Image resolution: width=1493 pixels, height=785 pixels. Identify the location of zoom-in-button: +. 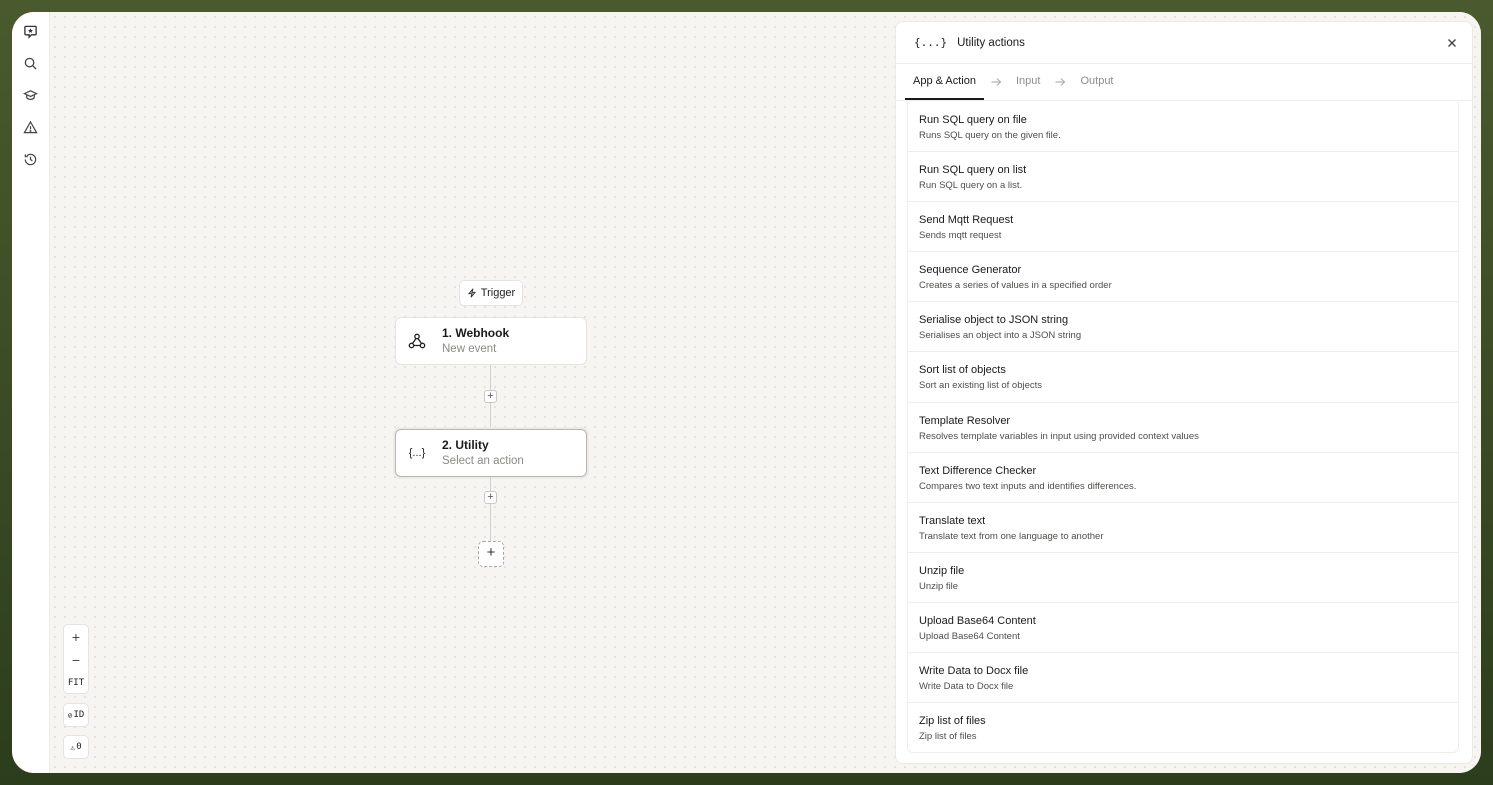
(76, 636).